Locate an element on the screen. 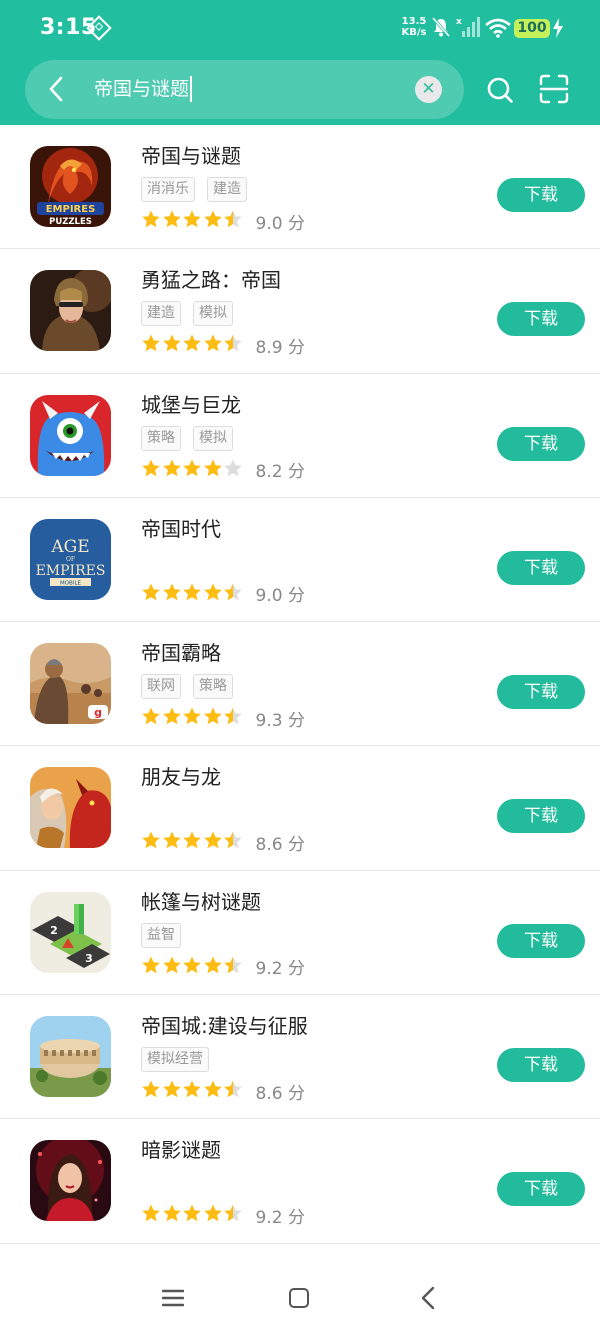 The image size is (600, 1333). network-speed: 13.5 KB/s is located at coordinates (414, 27).